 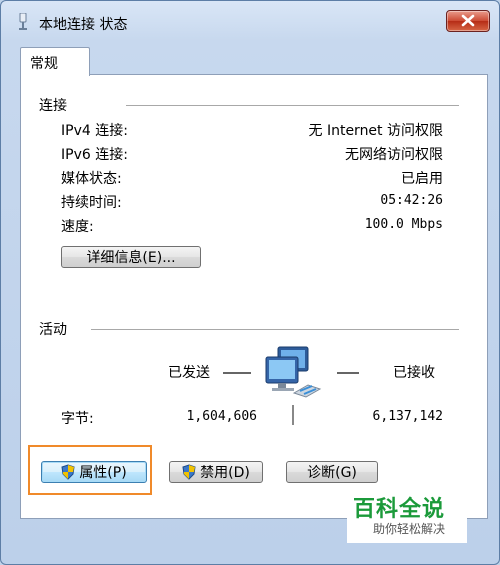 What do you see at coordinates (293, 415) in the screenshot?
I see `activity-separator` at bounding box center [293, 415].